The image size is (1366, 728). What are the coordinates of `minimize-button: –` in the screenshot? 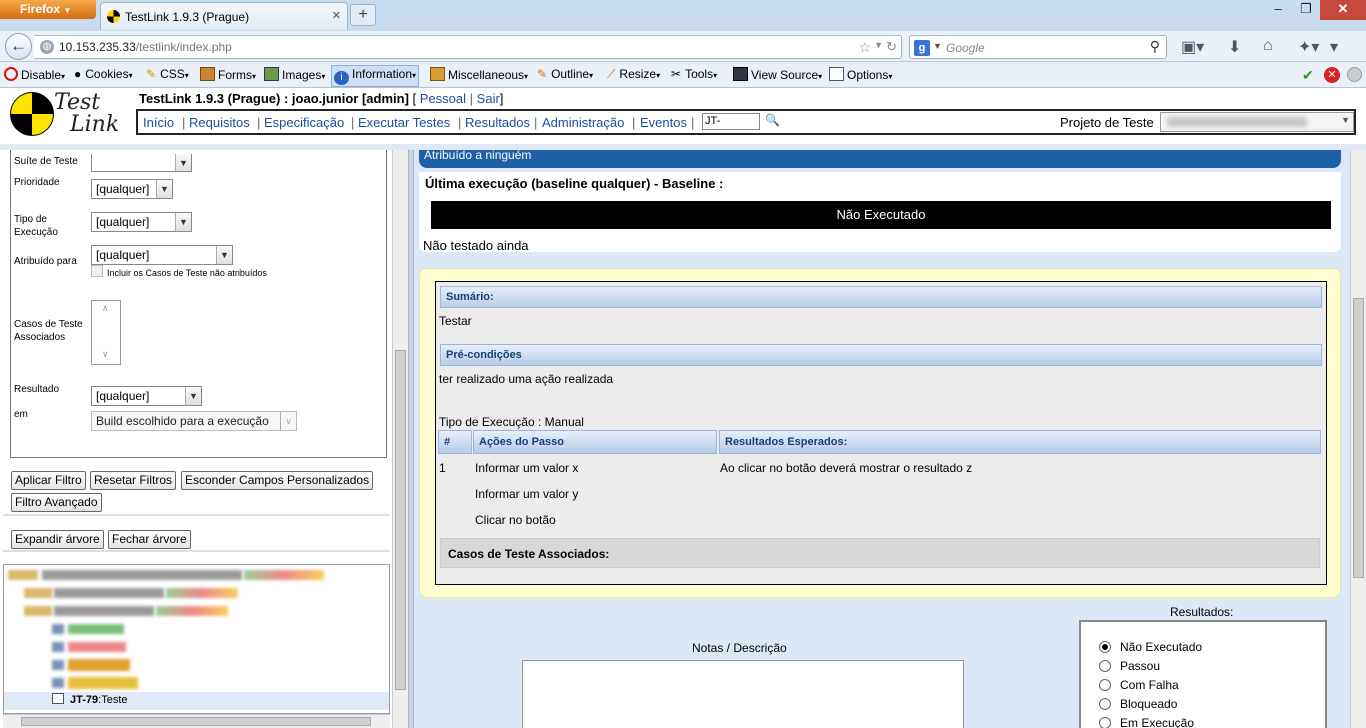 It's located at (1278, 10).